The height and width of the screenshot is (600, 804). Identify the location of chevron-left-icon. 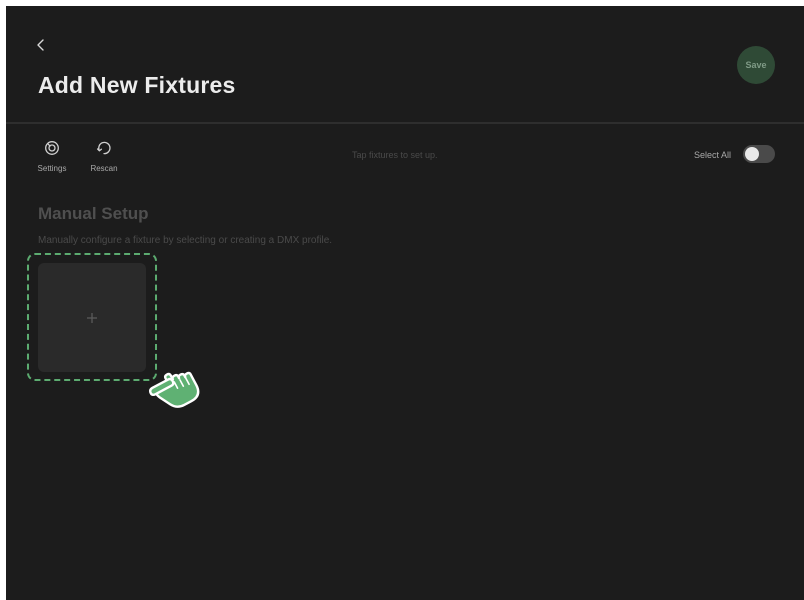
(40, 45).